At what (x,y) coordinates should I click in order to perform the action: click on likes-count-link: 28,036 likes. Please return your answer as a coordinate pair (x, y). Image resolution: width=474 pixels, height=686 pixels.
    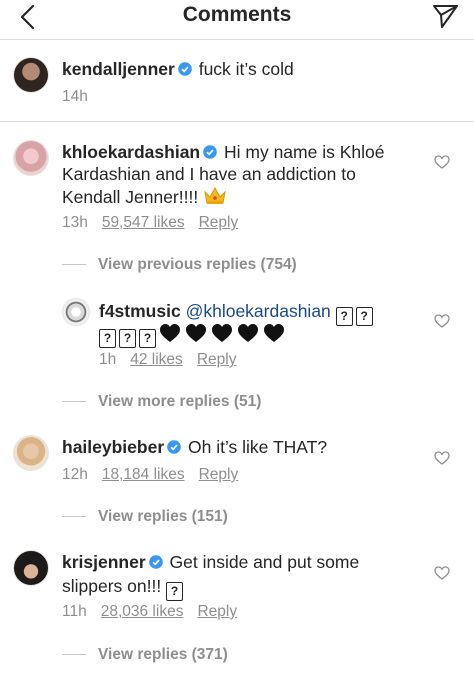
    Looking at the image, I should click on (142, 611).